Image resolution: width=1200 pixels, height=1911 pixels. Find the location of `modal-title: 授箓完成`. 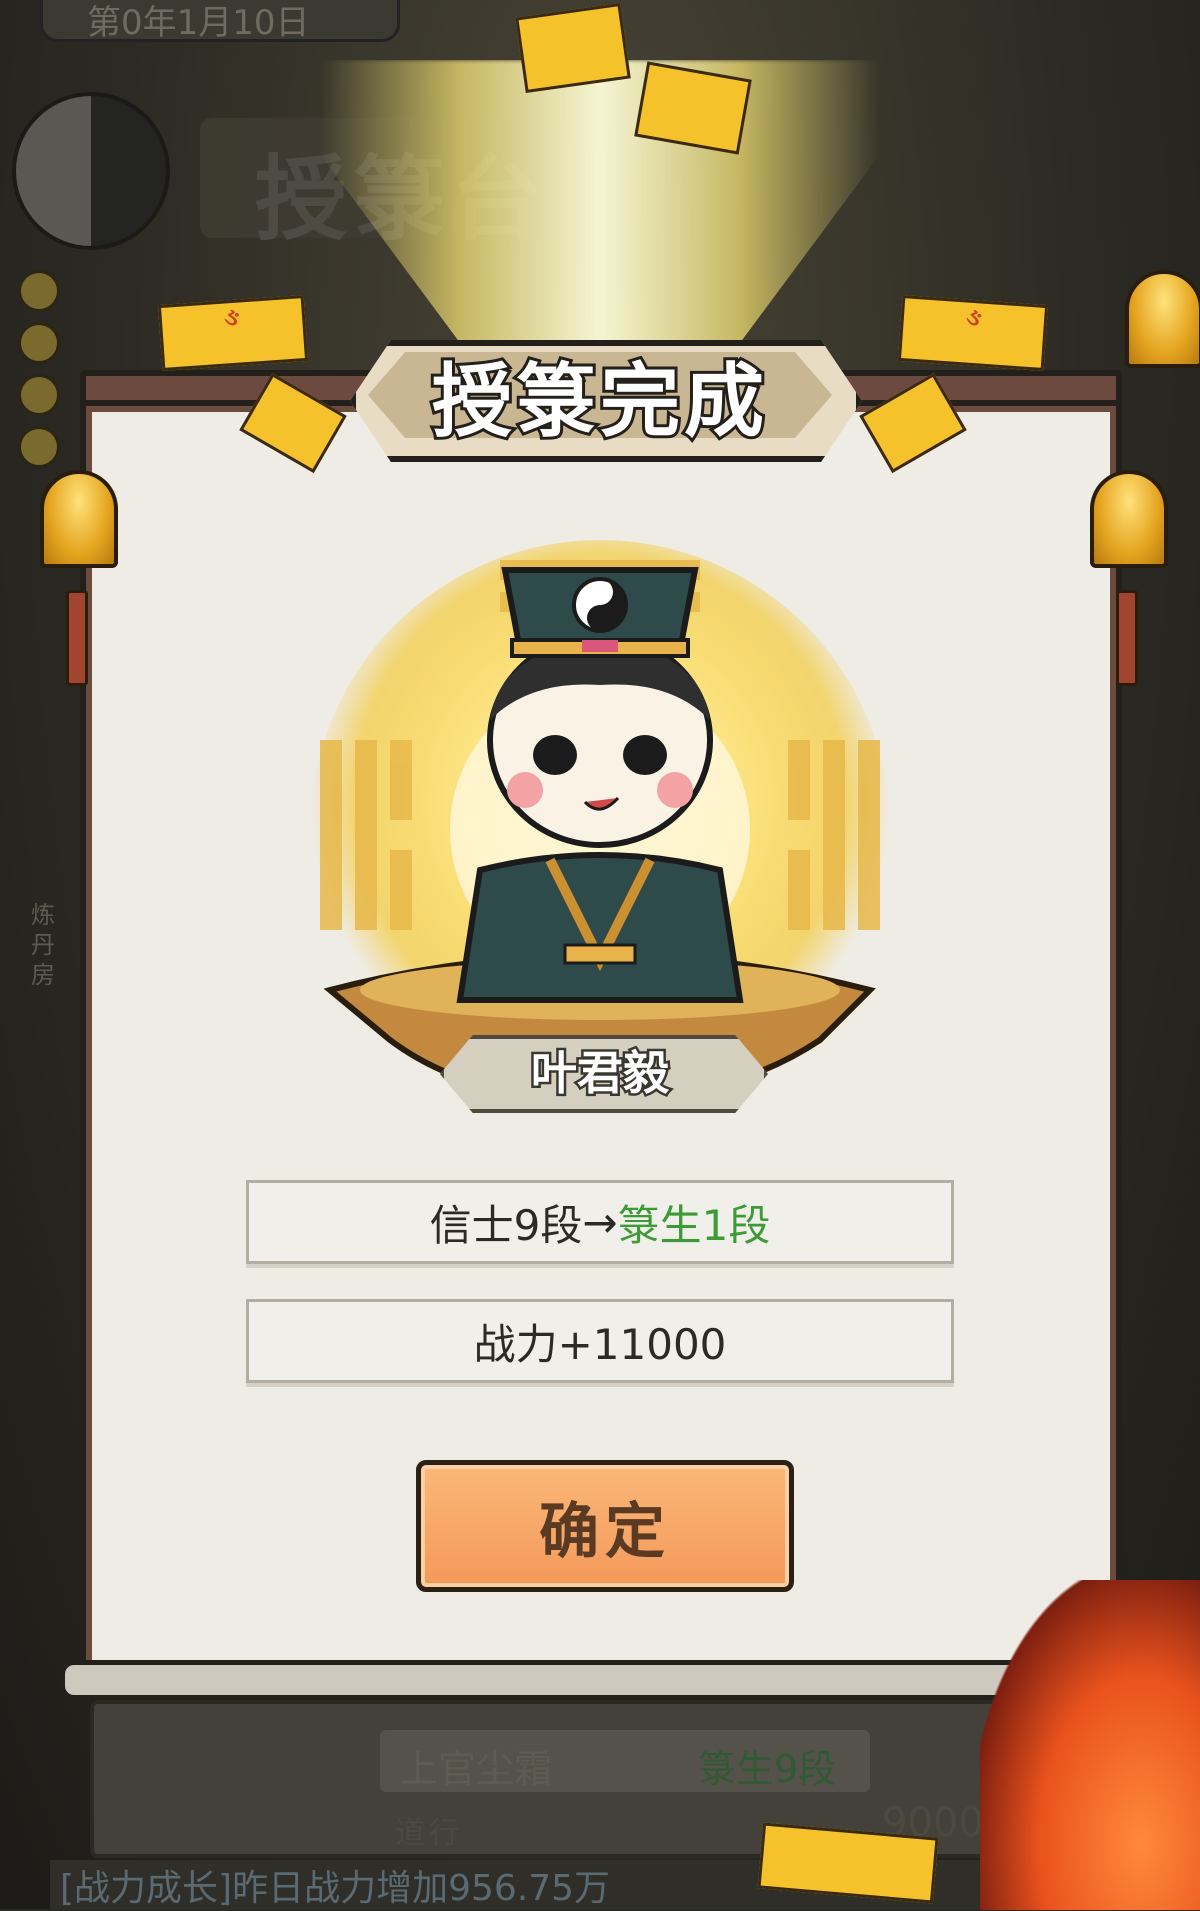

modal-title: 授箓完成 is located at coordinates (598, 401).